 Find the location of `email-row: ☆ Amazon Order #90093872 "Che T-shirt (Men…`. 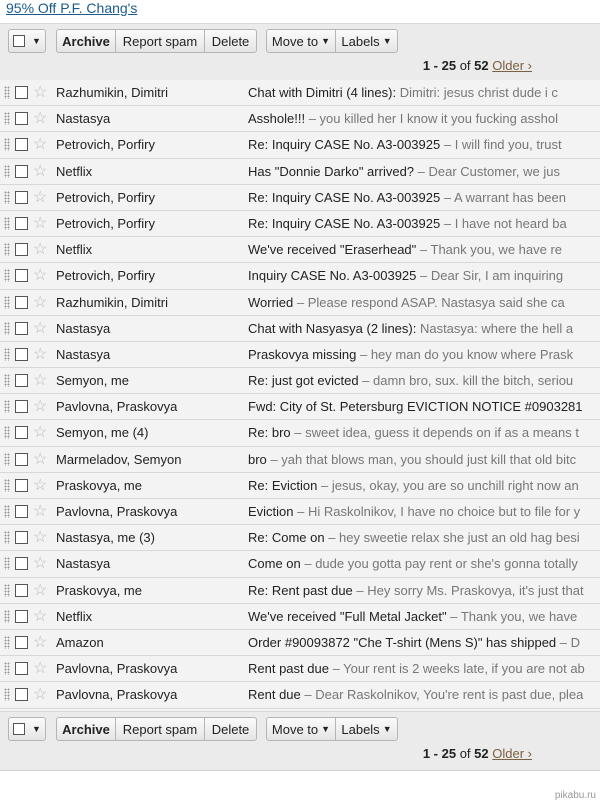

email-row: ☆ Amazon Order #90093872 "Che T-shirt (Men… is located at coordinates (300, 643).